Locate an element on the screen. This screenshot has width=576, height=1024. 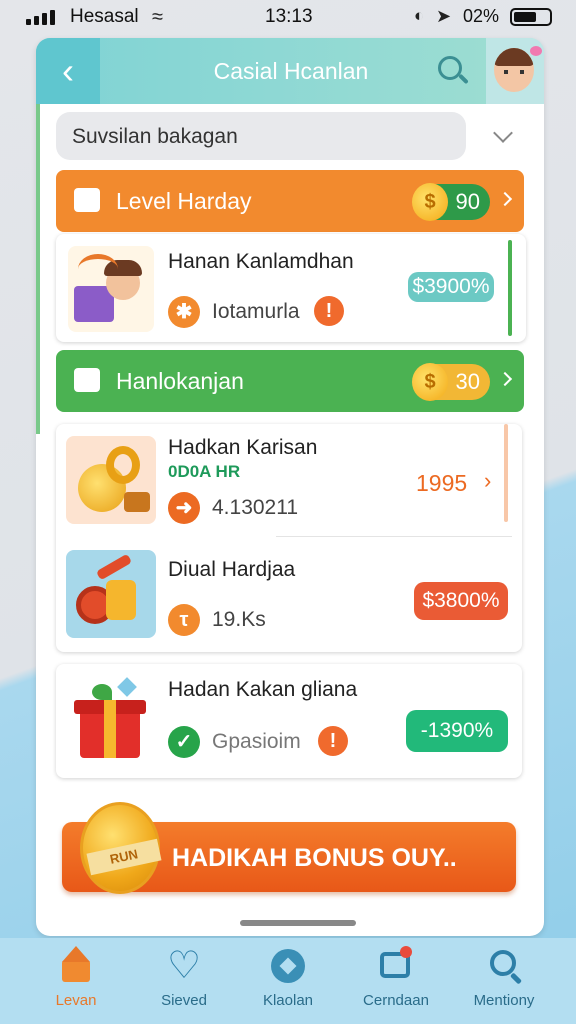
item-value: 1995 is located at coordinates (442, 483).